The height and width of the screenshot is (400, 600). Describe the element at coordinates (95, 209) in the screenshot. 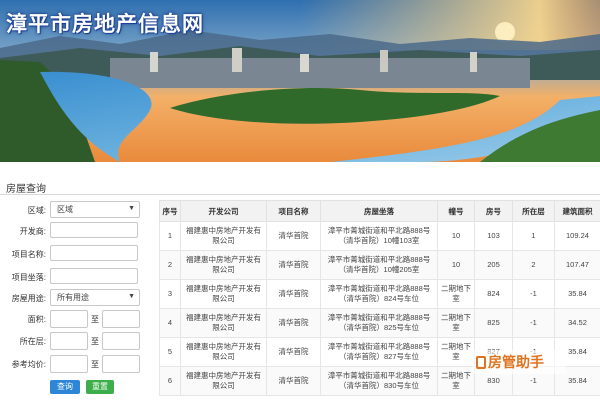

I see `district-select: 区域 ▼` at that location.